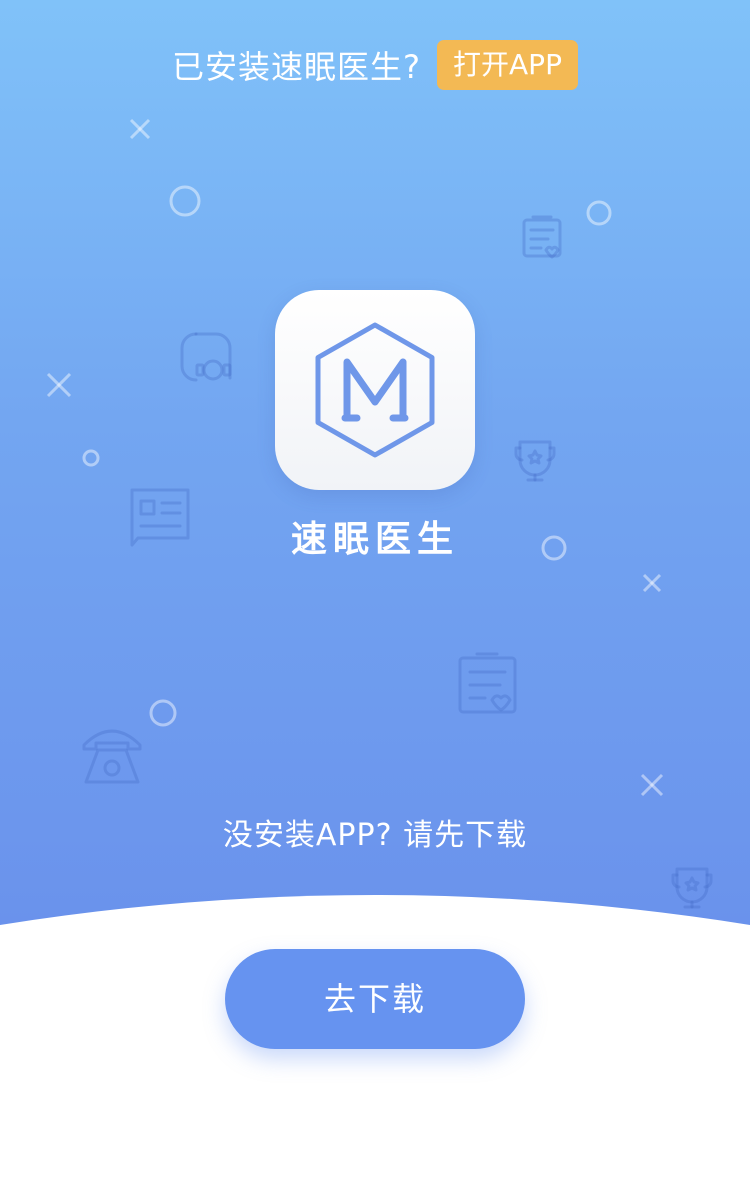  What do you see at coordinates (507, 65) in the screenshot?
I see `open-app-button: 打开APP` at bounding box center [507, 65].